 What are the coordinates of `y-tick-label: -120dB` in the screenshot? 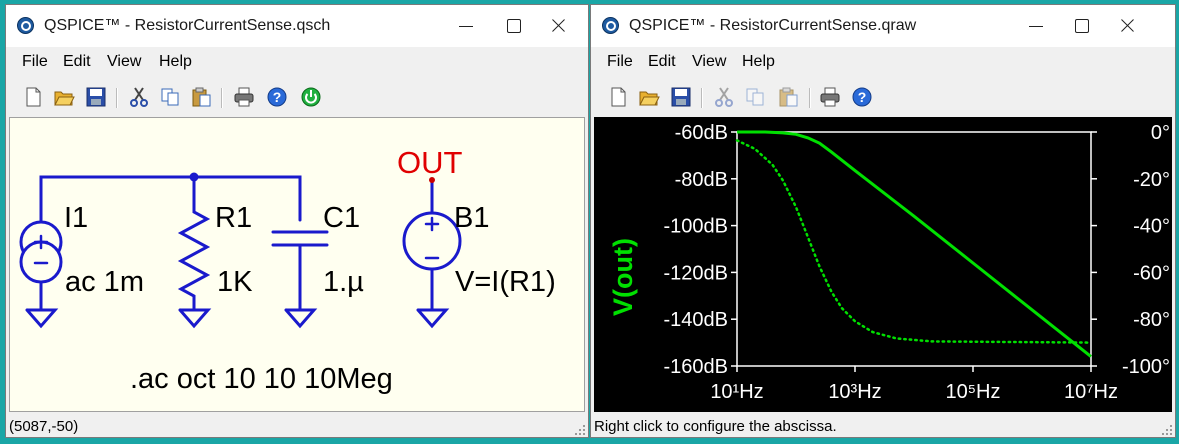 It's located at (696, 273).